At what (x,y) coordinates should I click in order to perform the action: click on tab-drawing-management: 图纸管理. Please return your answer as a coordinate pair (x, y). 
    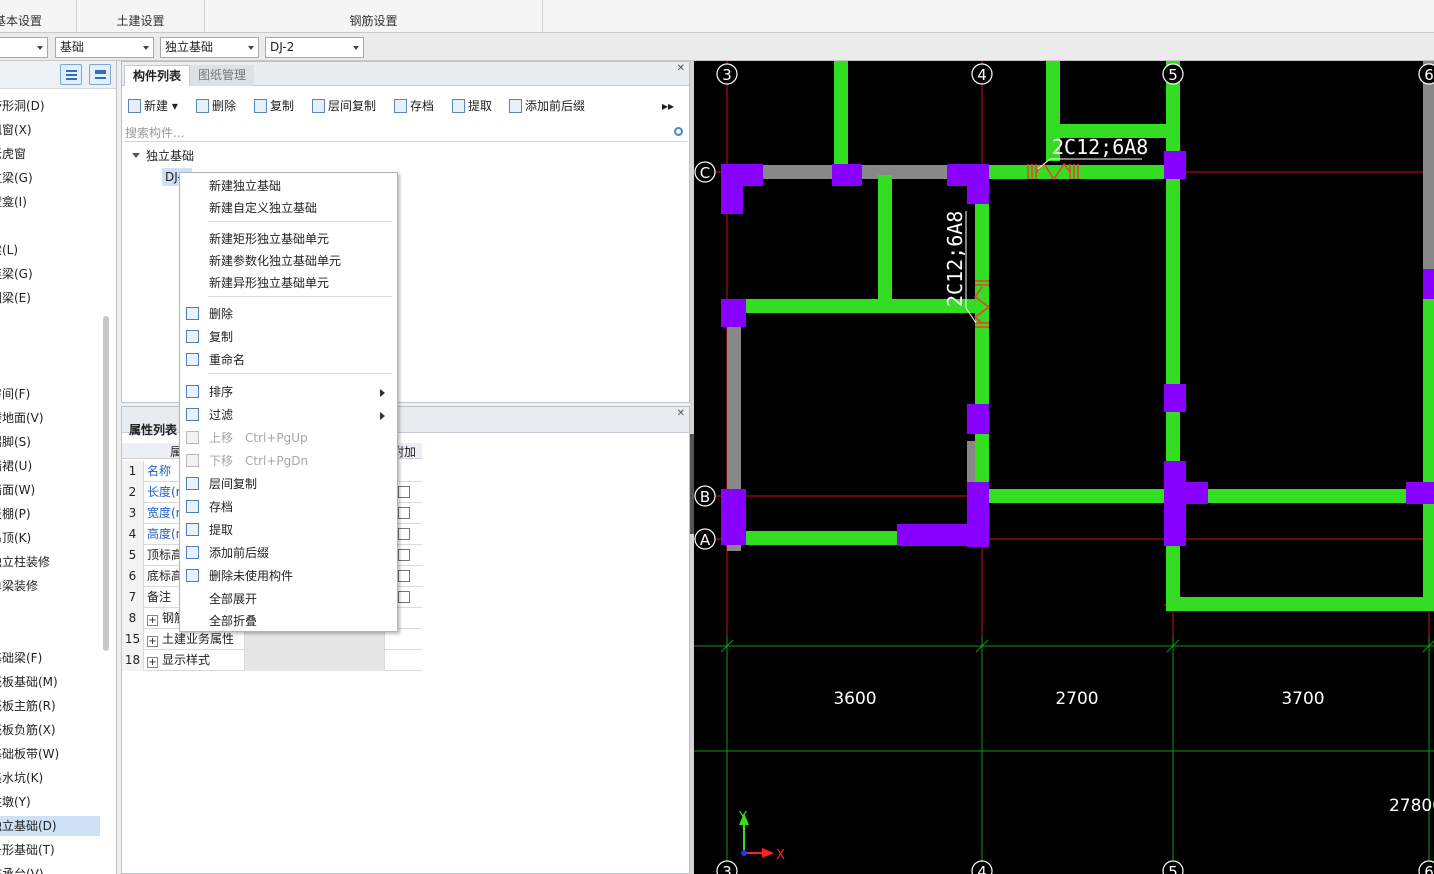
    Looking at the image, I should click on (222, 75).